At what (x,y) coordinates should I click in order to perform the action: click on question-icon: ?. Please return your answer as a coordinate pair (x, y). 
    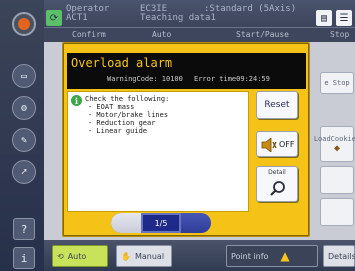
    Looking at the image, I should click on (24, 229).